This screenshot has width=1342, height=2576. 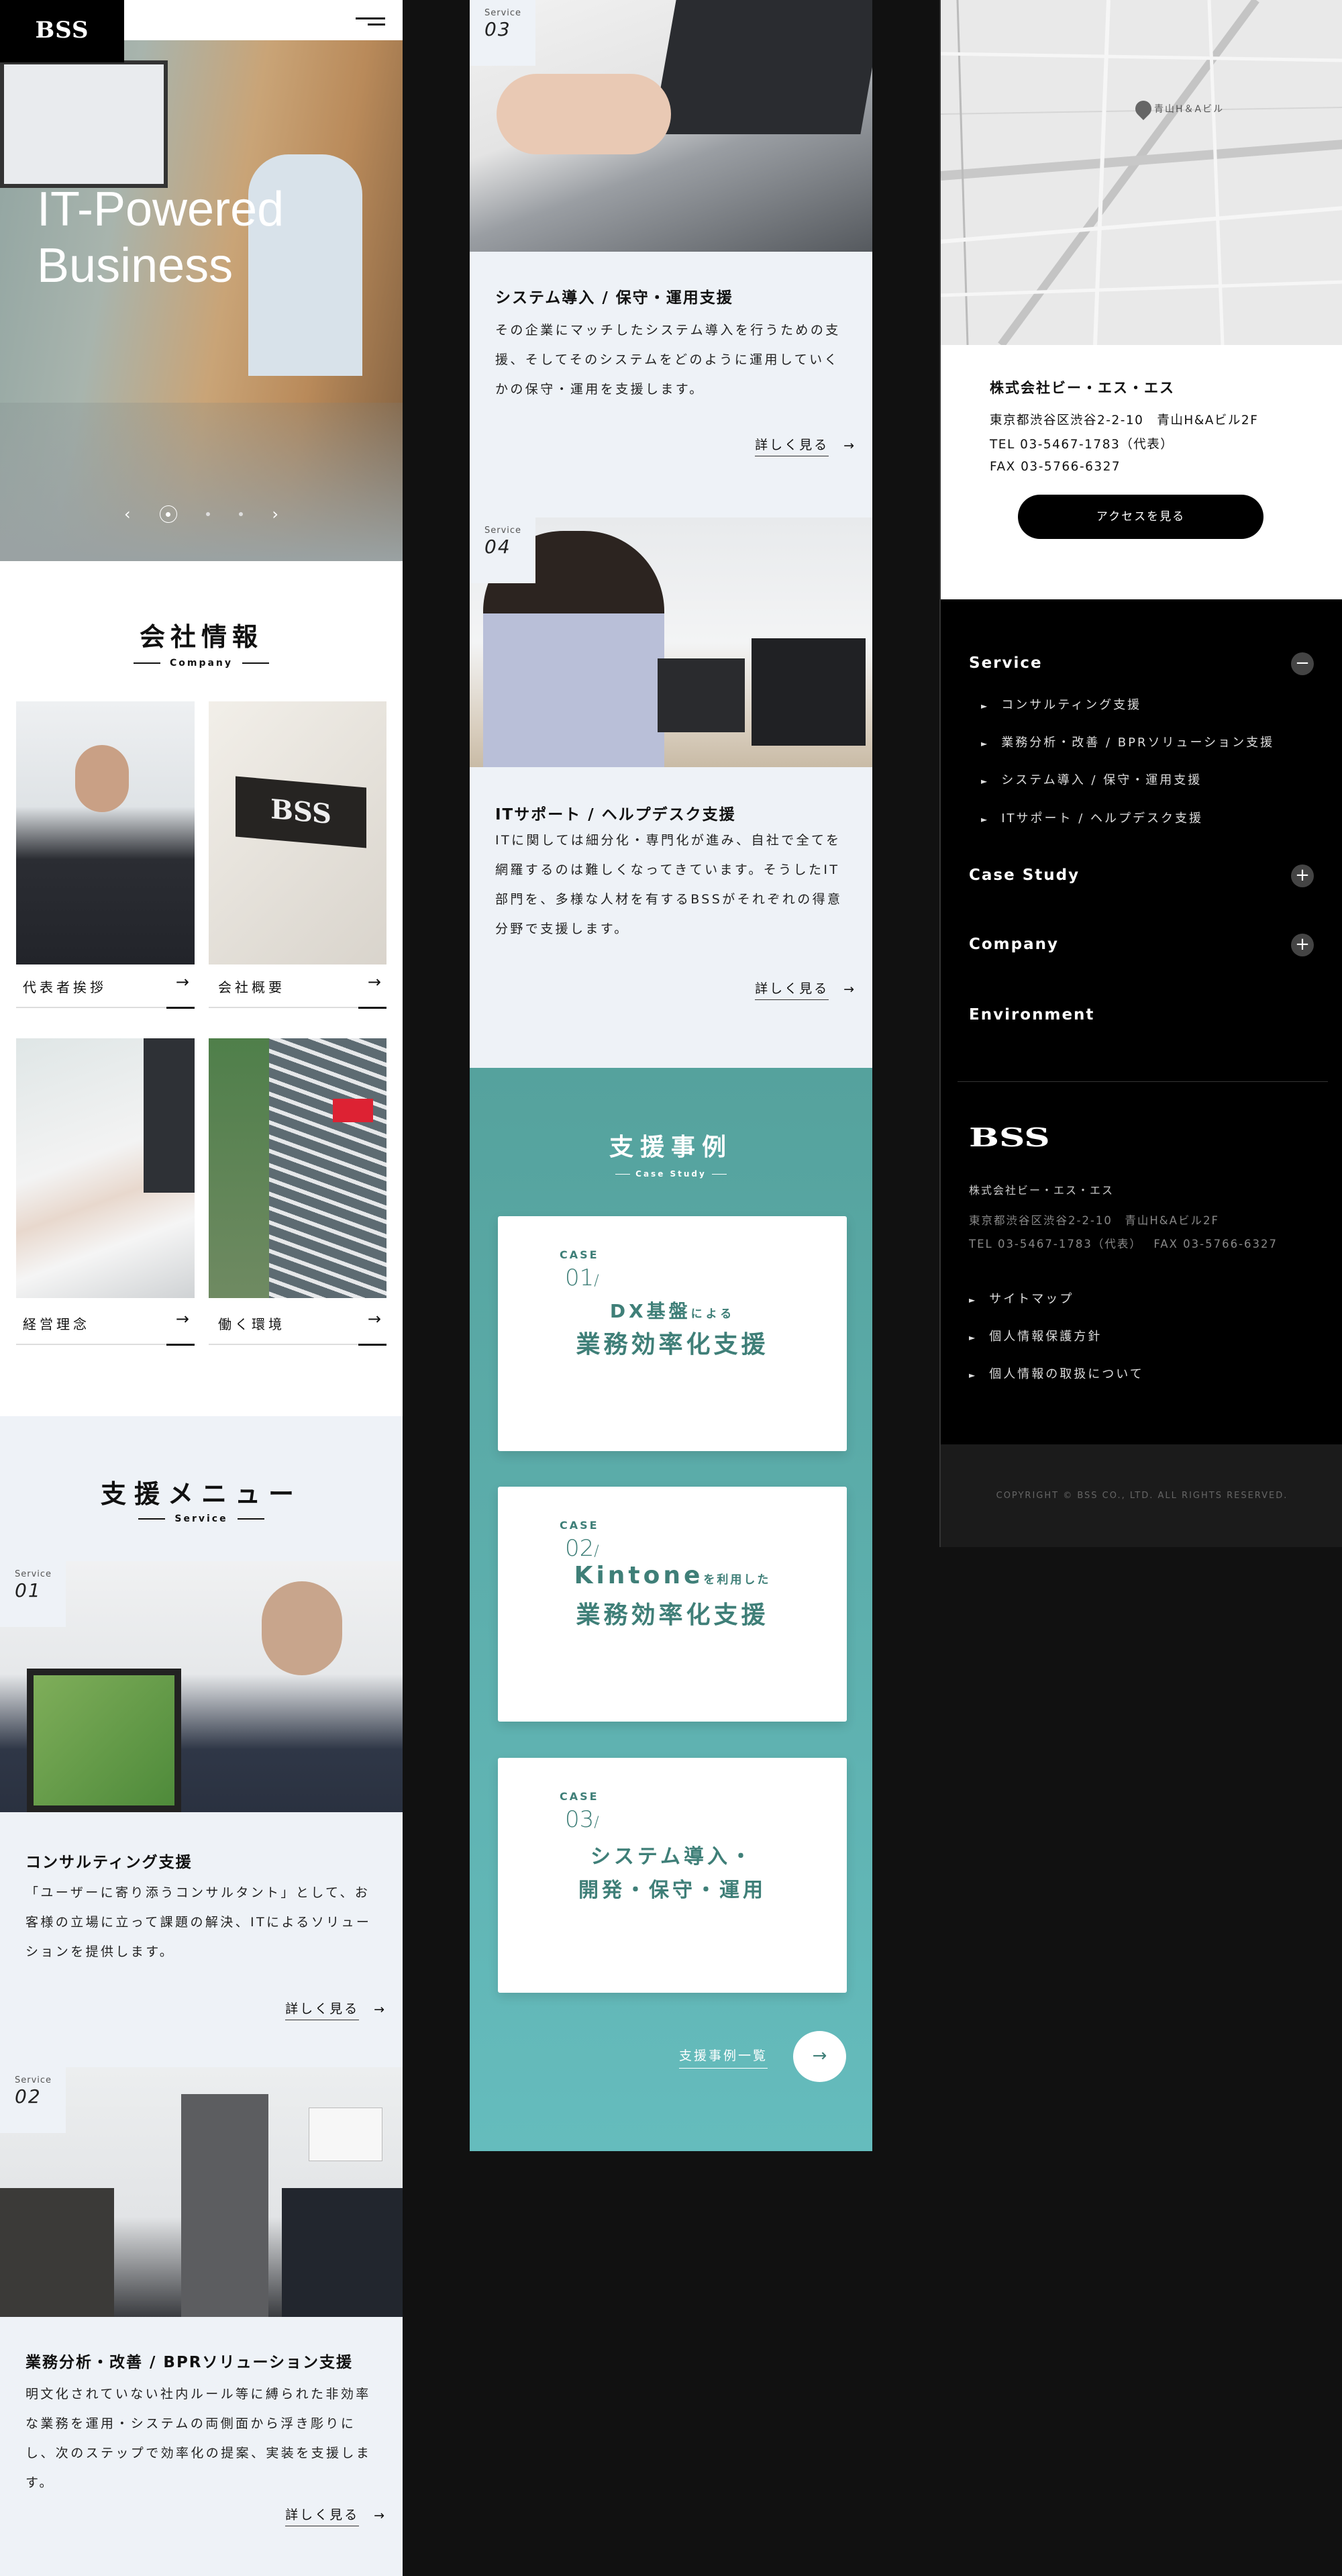 I want to click on company-card-overview: BSS 会社概要 →, so click(x=297, y=855).